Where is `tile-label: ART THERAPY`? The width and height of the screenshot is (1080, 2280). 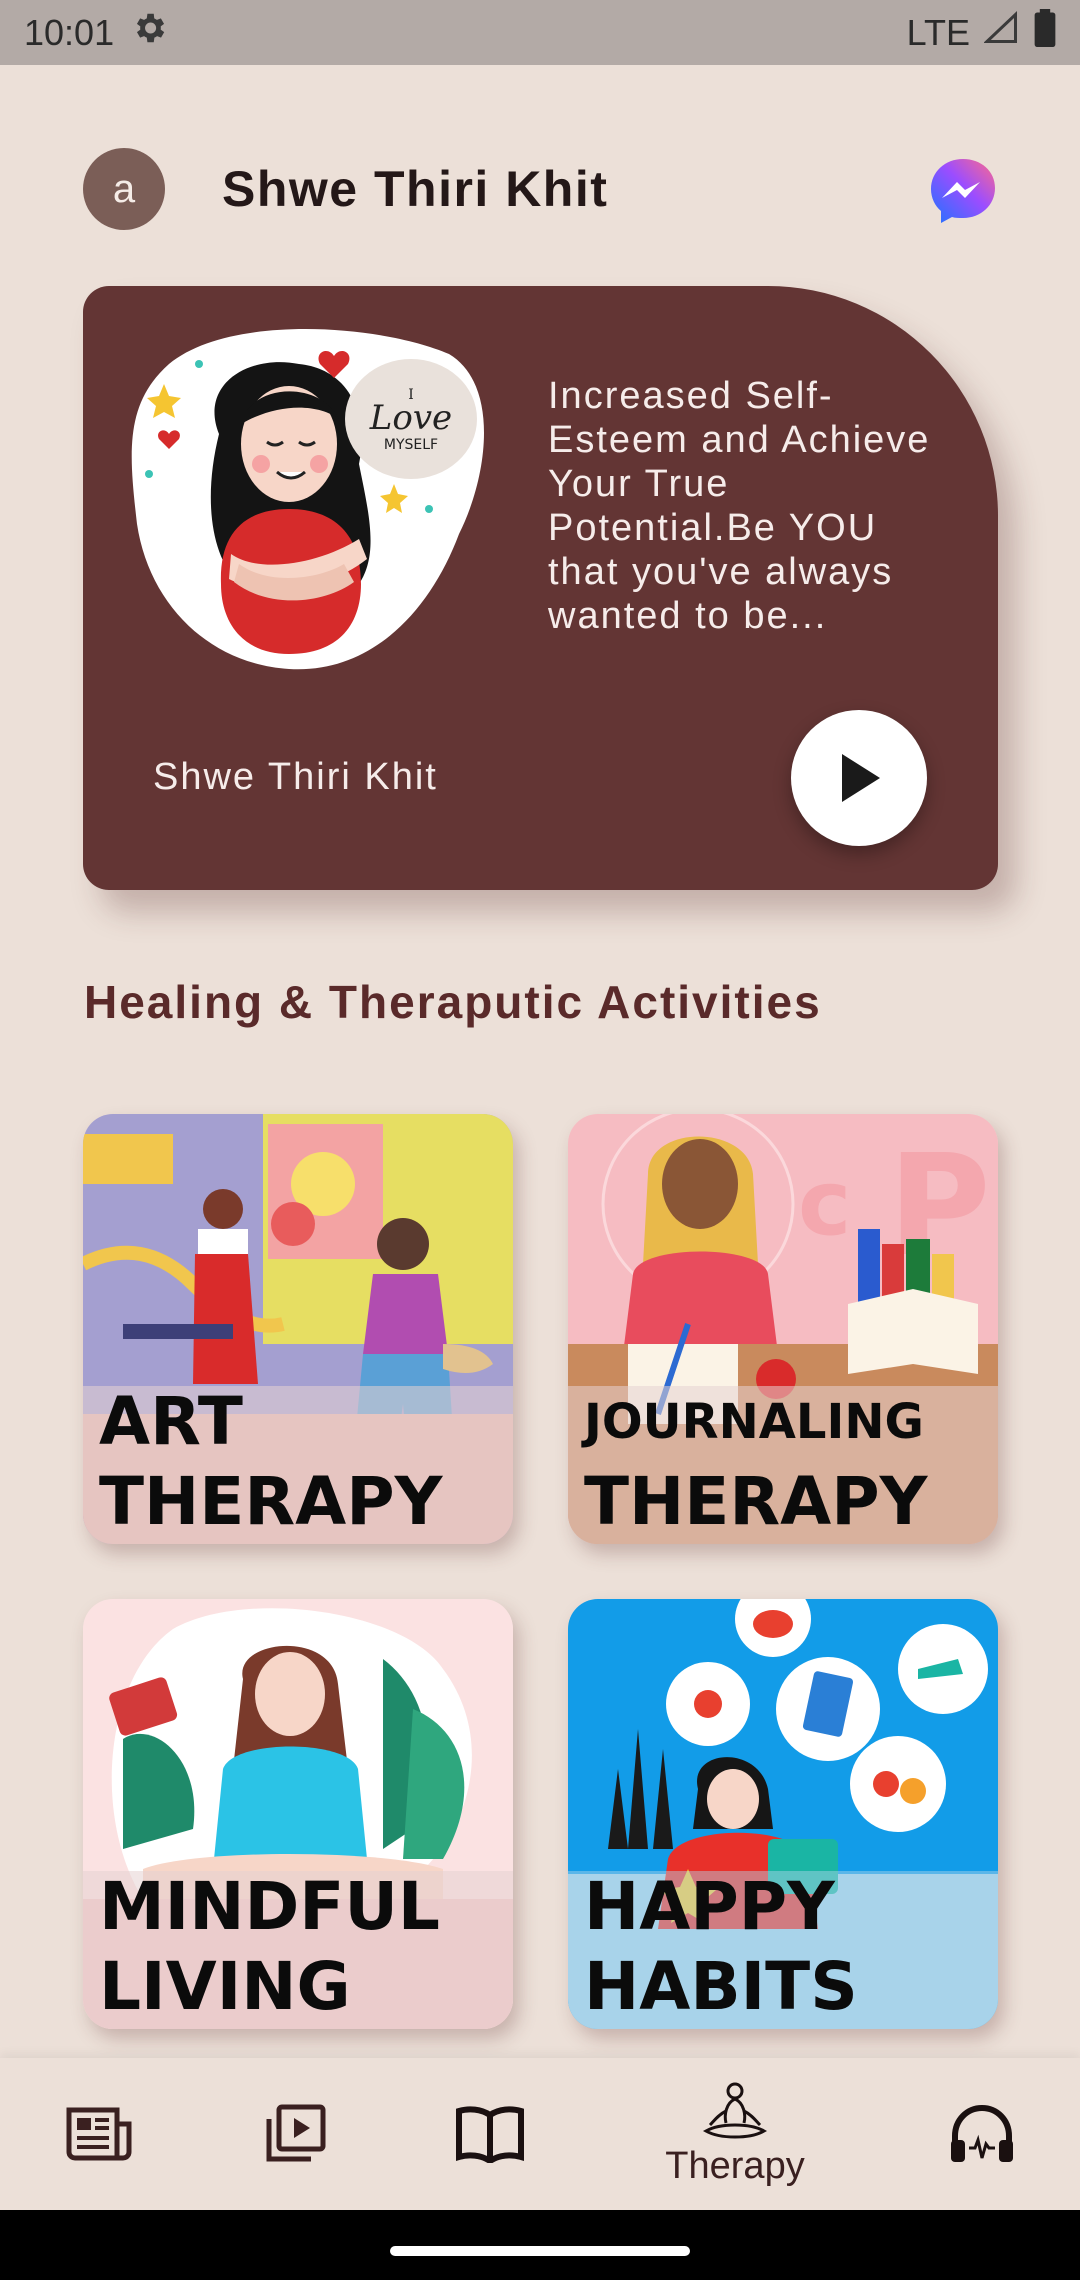
tile-label: ART THERAPY is located at coordinates (270, 1462).